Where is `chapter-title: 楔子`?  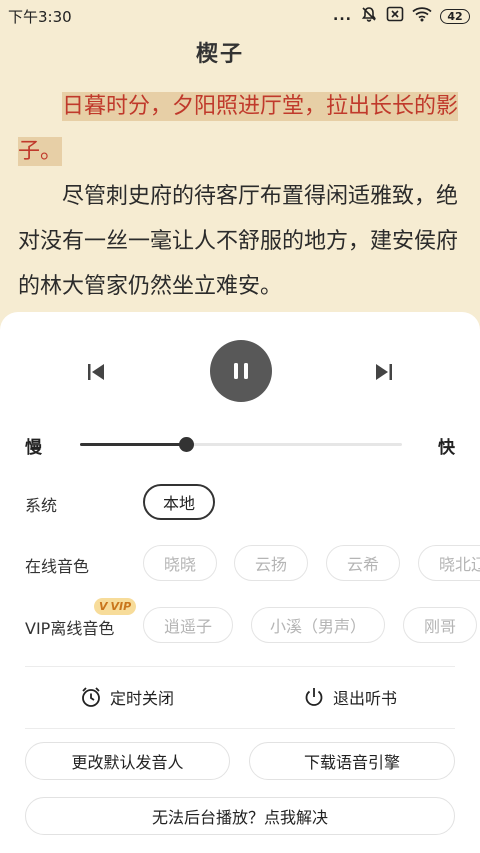
chapter-title: 楔子 is located at coordinates (219, 54).